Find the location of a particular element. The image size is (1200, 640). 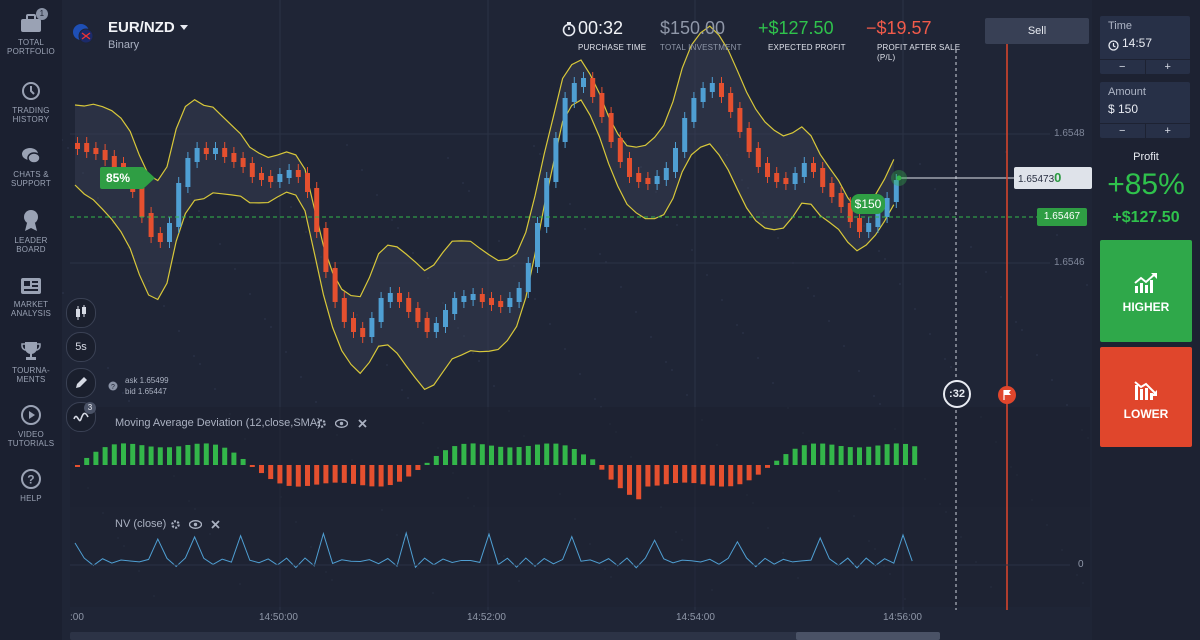

amount-plus-button: + is located at coordinates (1168, 131).